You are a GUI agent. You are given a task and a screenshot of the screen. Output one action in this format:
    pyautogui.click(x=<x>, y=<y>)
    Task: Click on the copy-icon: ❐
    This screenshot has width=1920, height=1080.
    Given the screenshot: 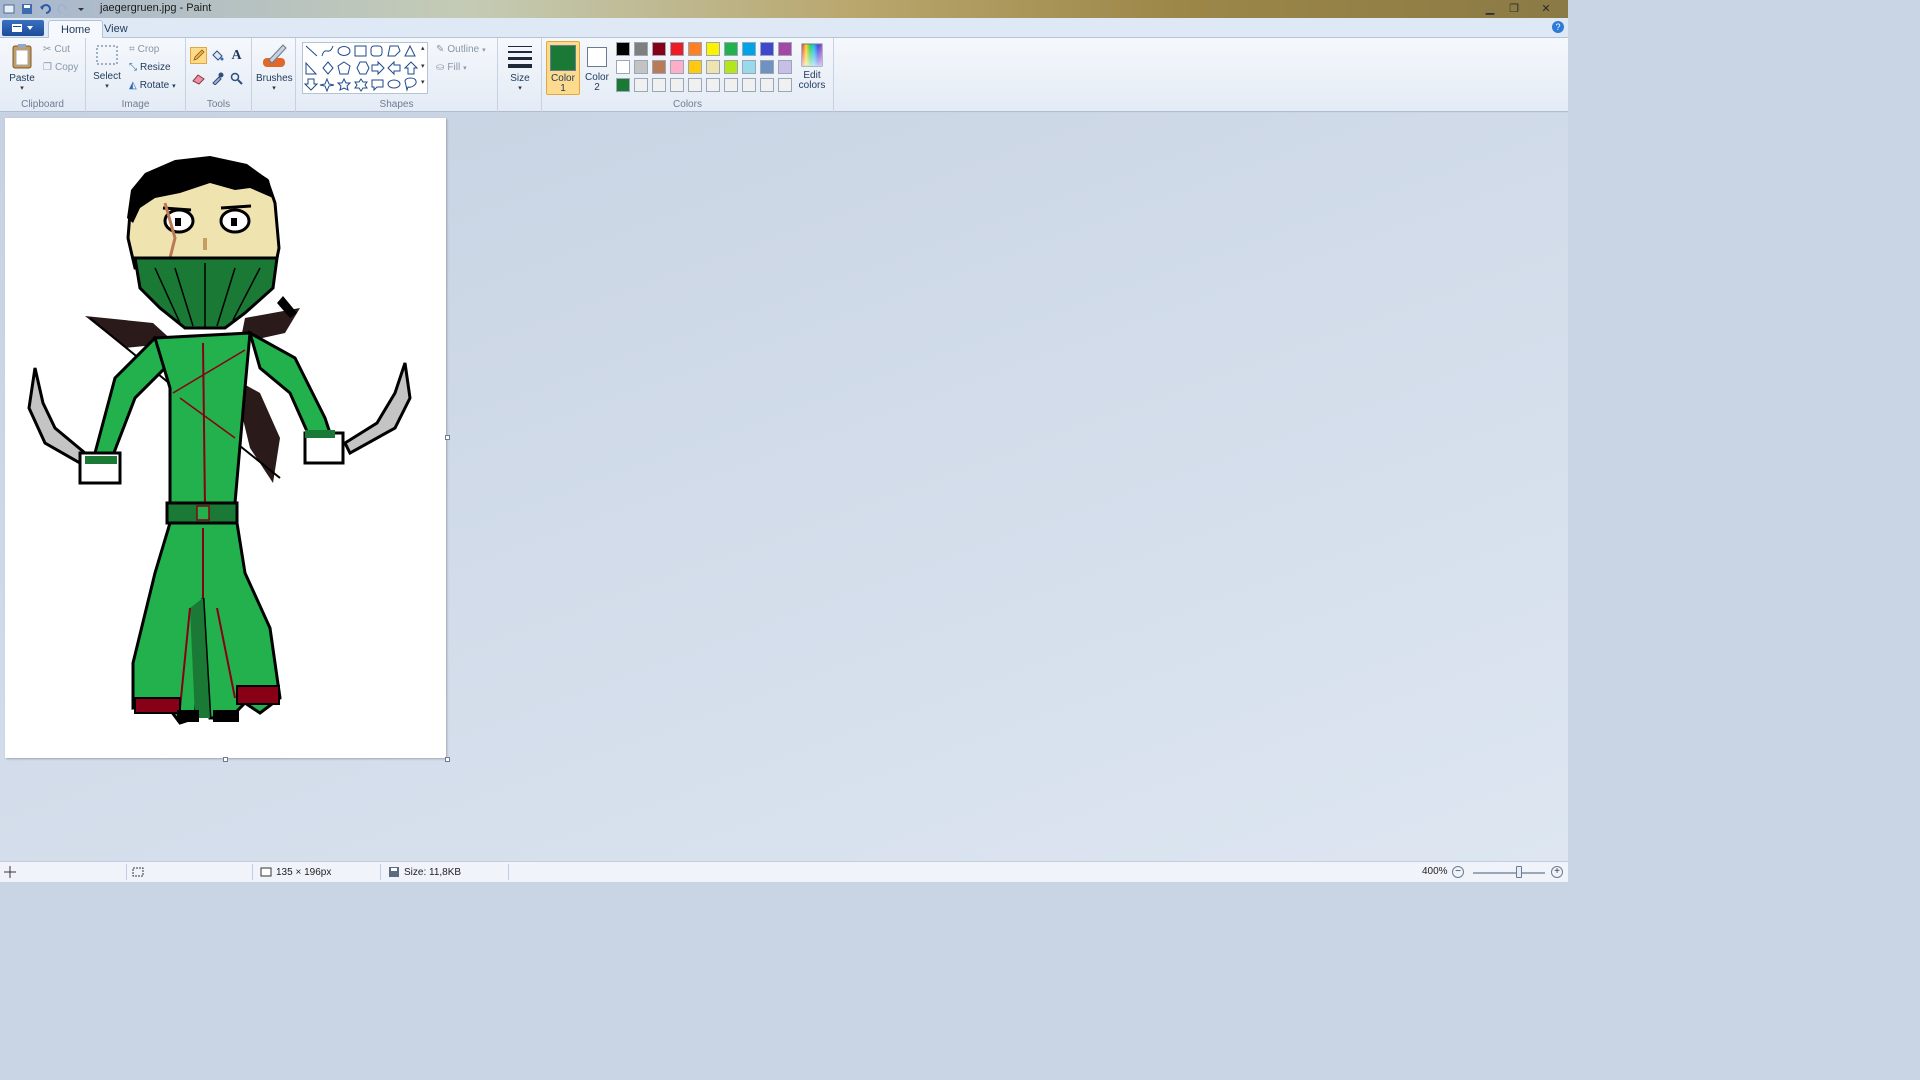 What is the action you would take?
    pyautogui.click(x=47, y=67)
    